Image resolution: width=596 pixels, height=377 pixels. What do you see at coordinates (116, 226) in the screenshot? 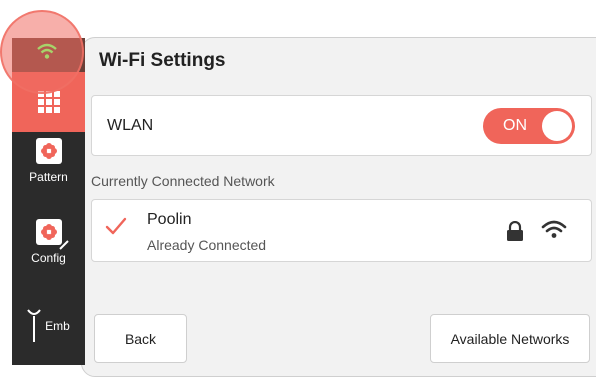
I see `checkmark-icon` at bounding box center [116, 226].